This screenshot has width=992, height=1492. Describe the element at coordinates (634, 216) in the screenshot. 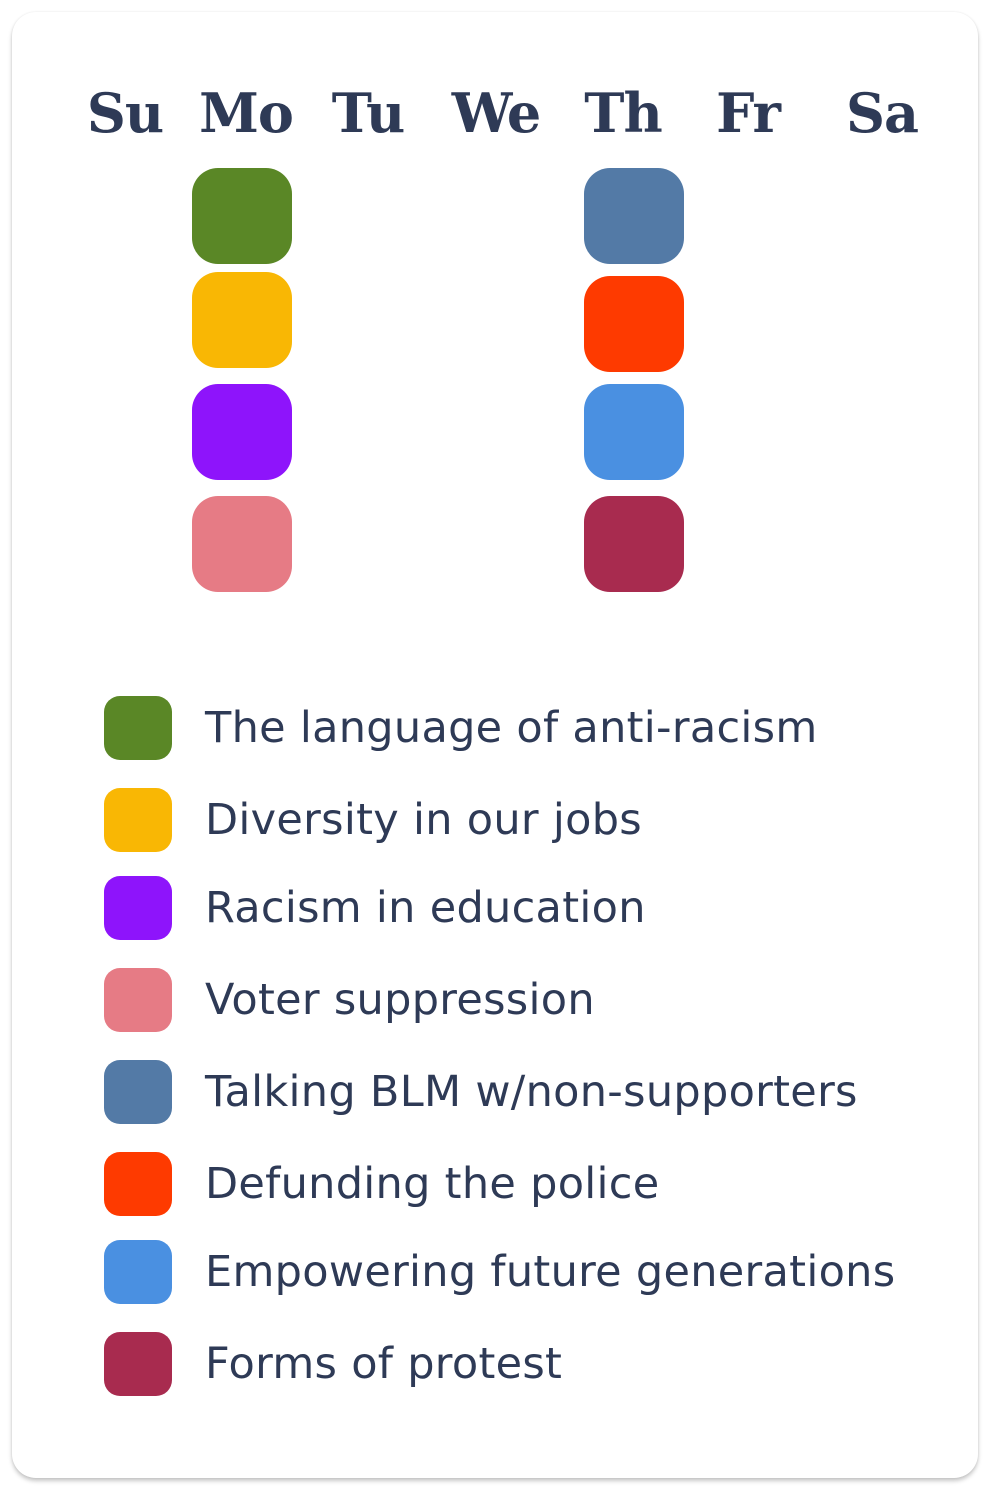

I see `event-thursday-talking-blm` at that location.